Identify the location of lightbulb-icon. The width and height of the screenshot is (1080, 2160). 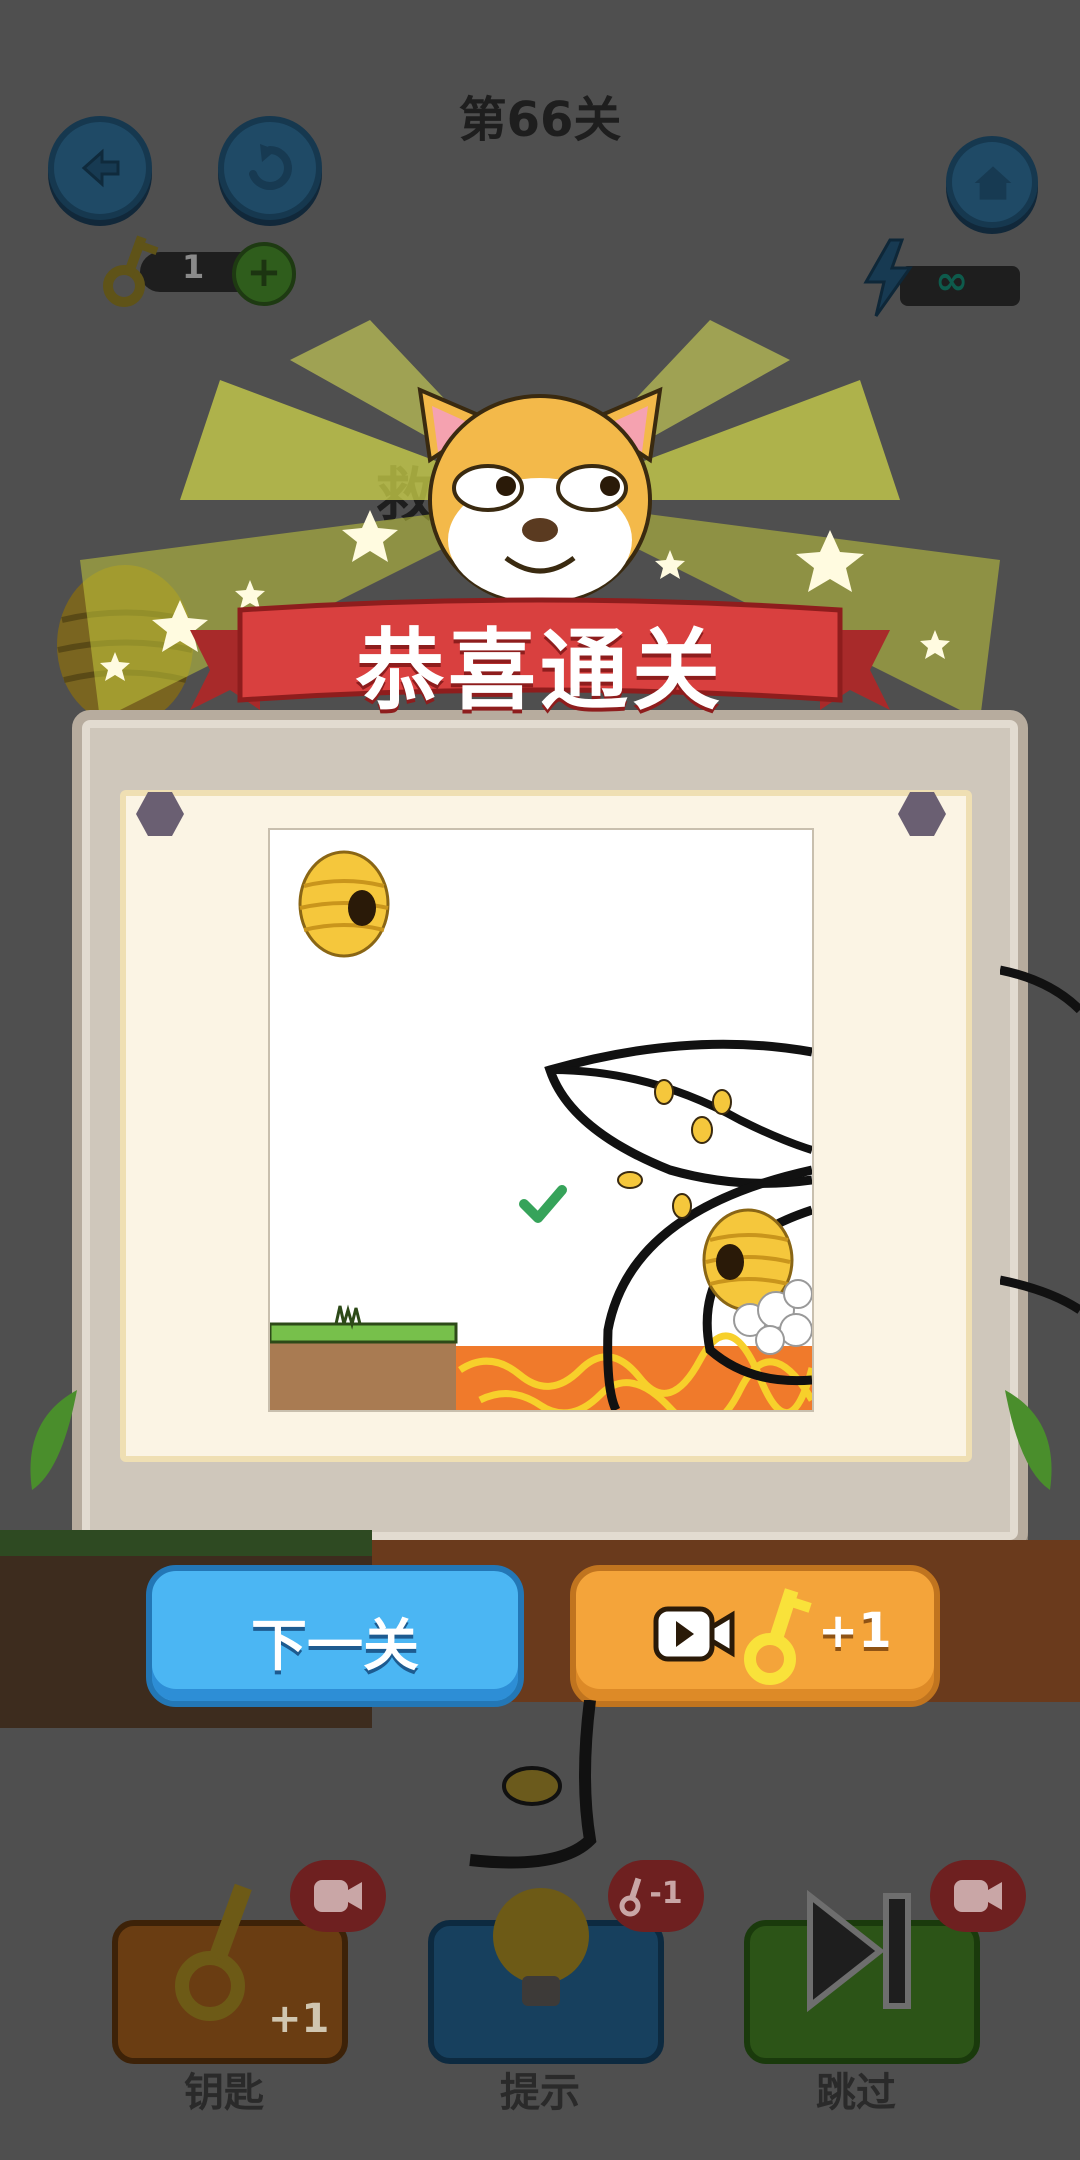
(541, 1947).